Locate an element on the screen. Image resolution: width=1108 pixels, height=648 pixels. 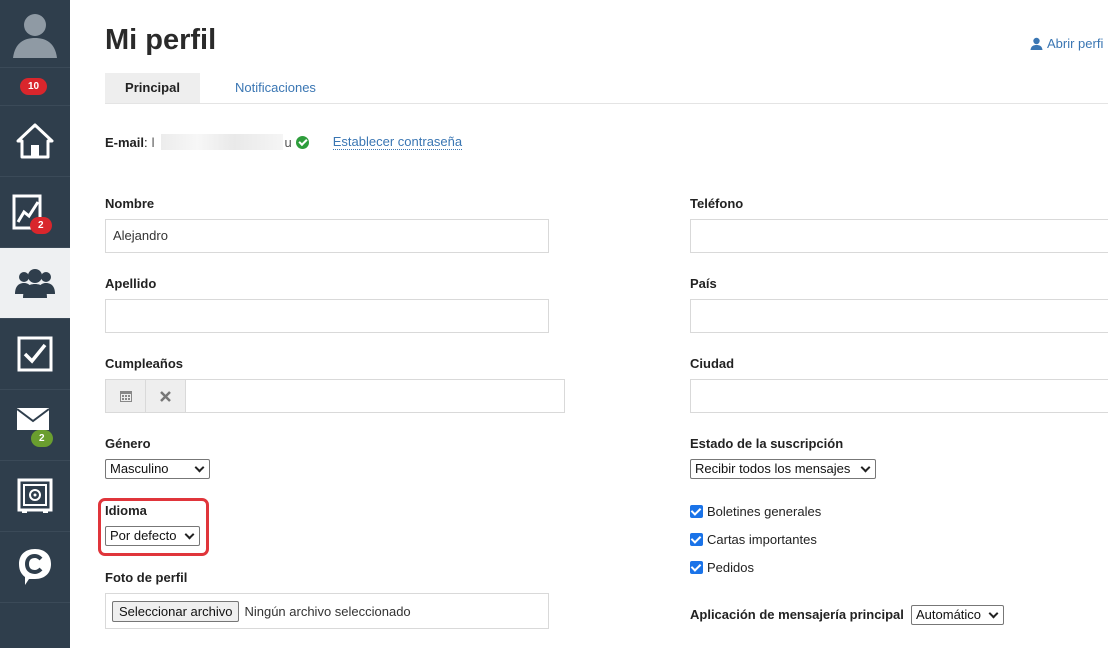
sidebar-item-safe is located at coordinates (35, 496).